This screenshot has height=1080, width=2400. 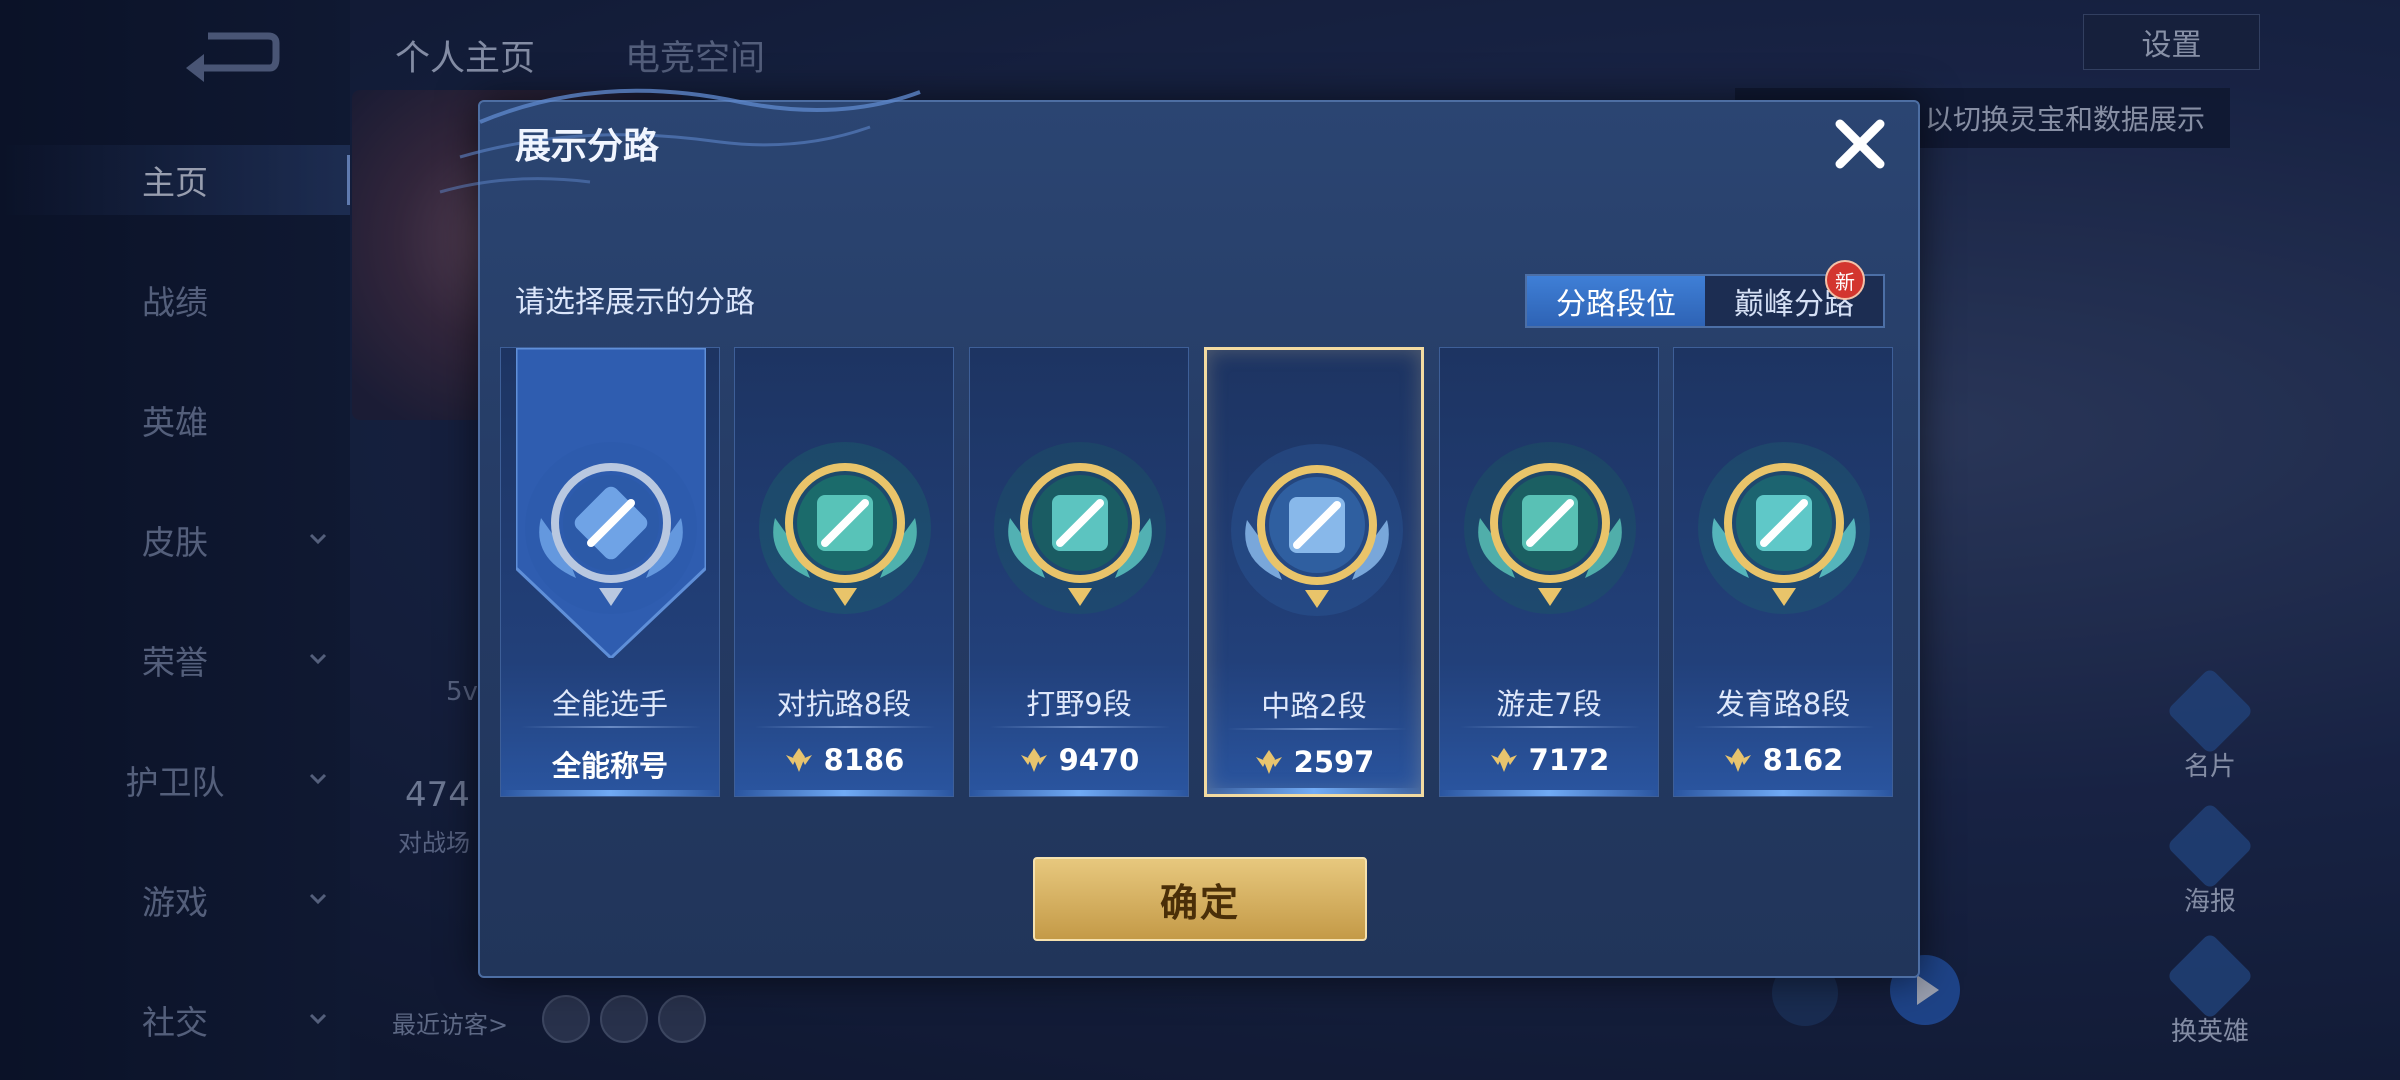 I want to click on new-badge: 新, so click(x=1845, y=280).